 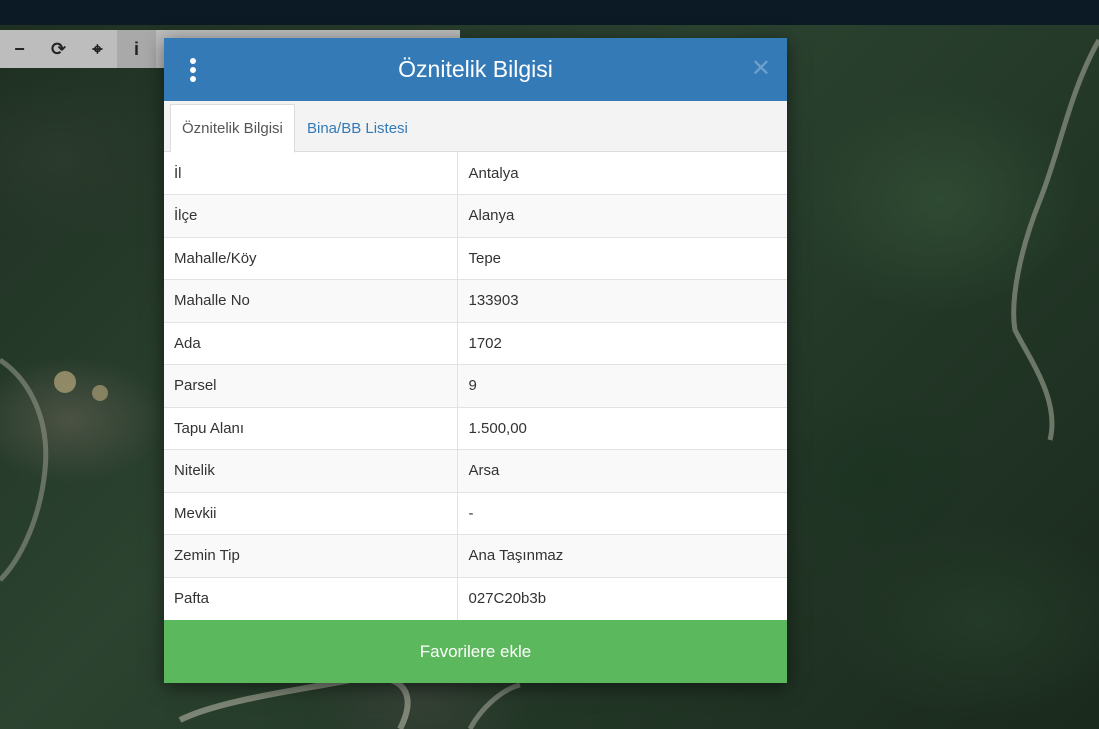 I want to click on attribute-value: Tepe, so click(x=622, y=258).